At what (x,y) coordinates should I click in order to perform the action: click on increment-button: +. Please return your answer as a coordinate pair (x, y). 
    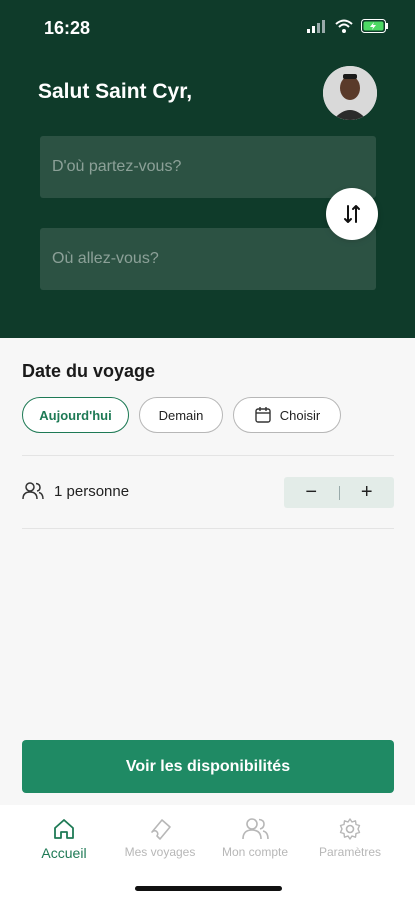
    Looking at the image, I should click on (367, 492).